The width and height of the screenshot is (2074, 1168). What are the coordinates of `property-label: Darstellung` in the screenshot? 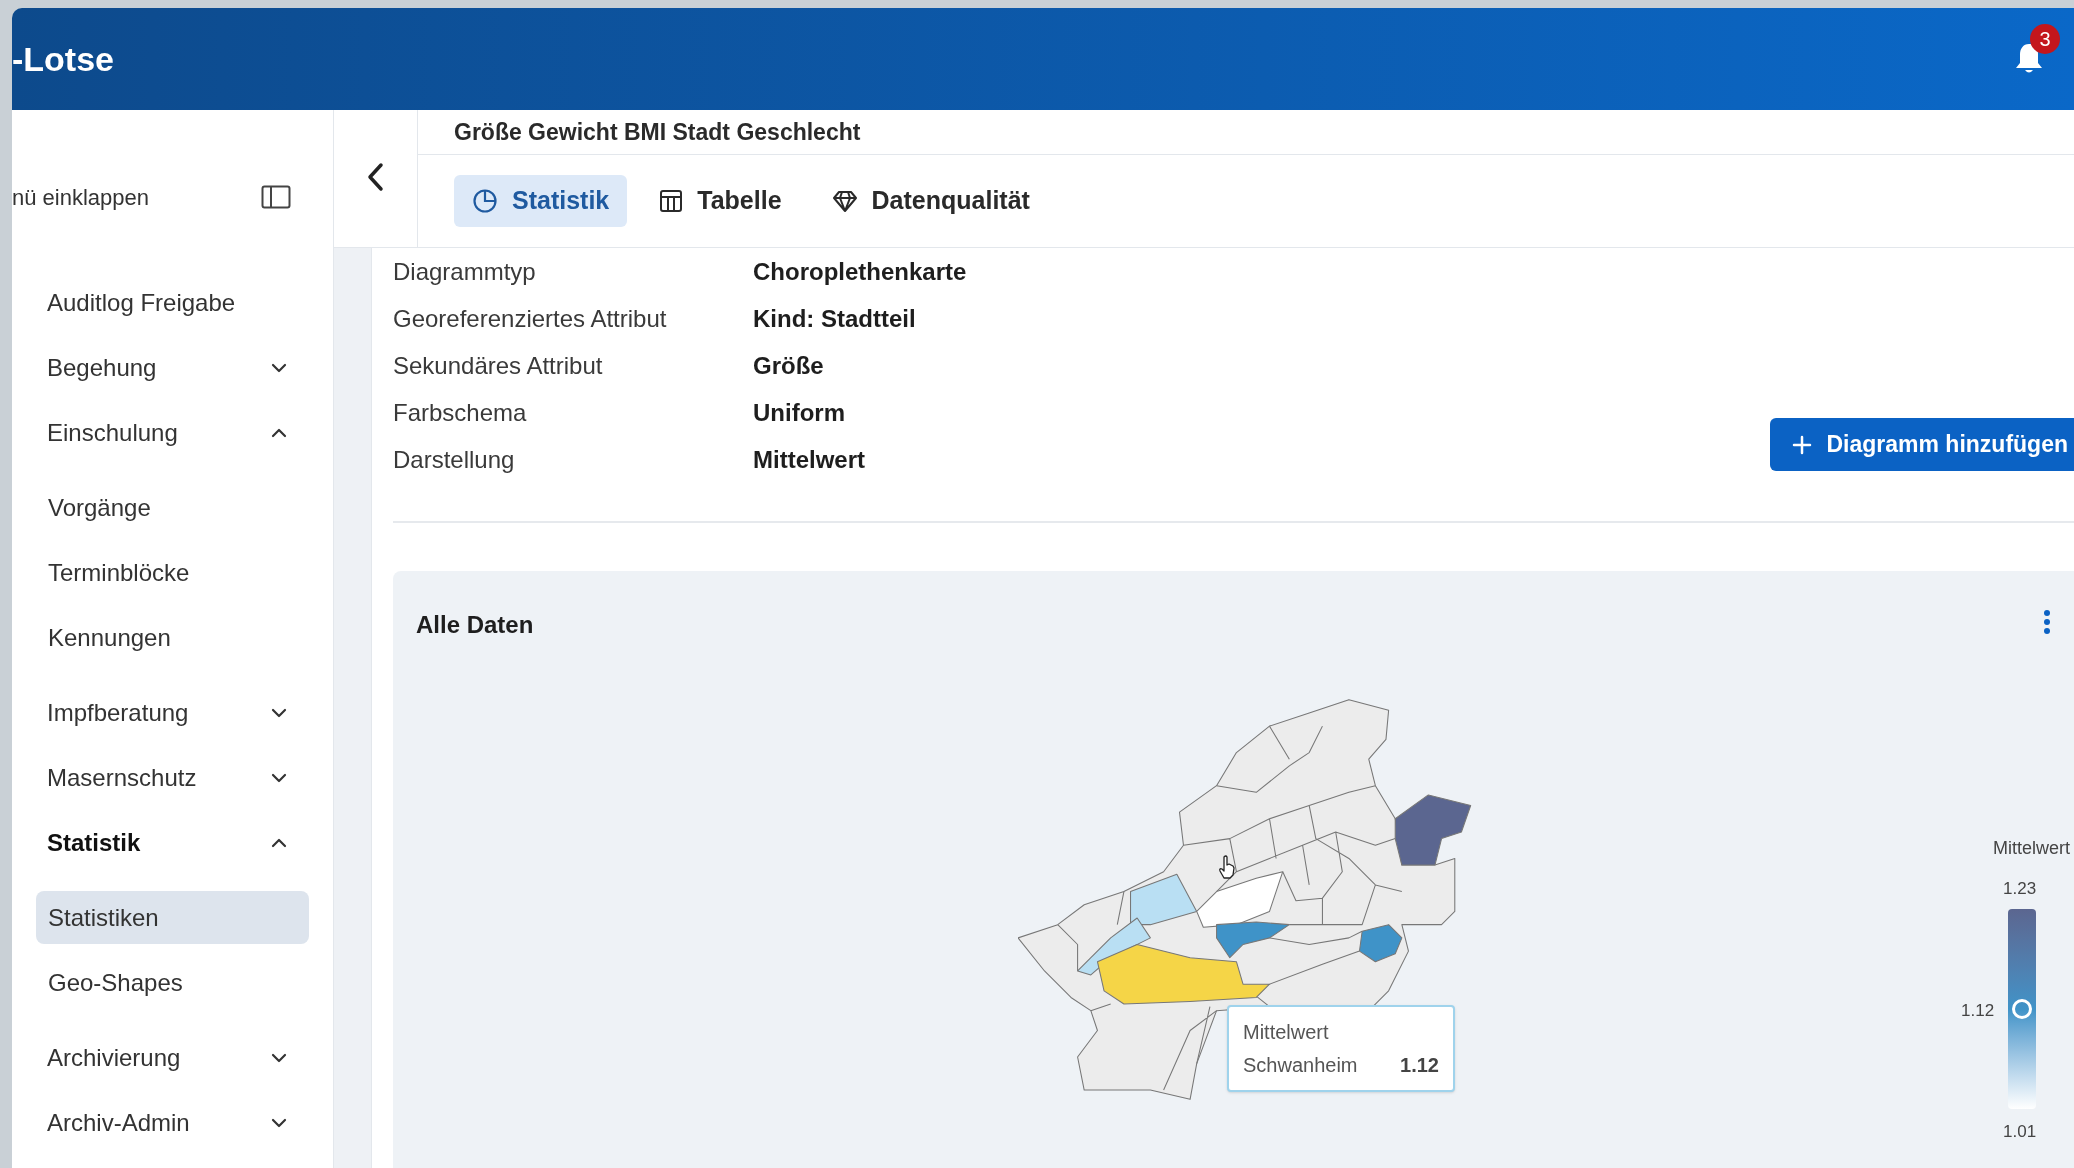 It's located at (454, 459).